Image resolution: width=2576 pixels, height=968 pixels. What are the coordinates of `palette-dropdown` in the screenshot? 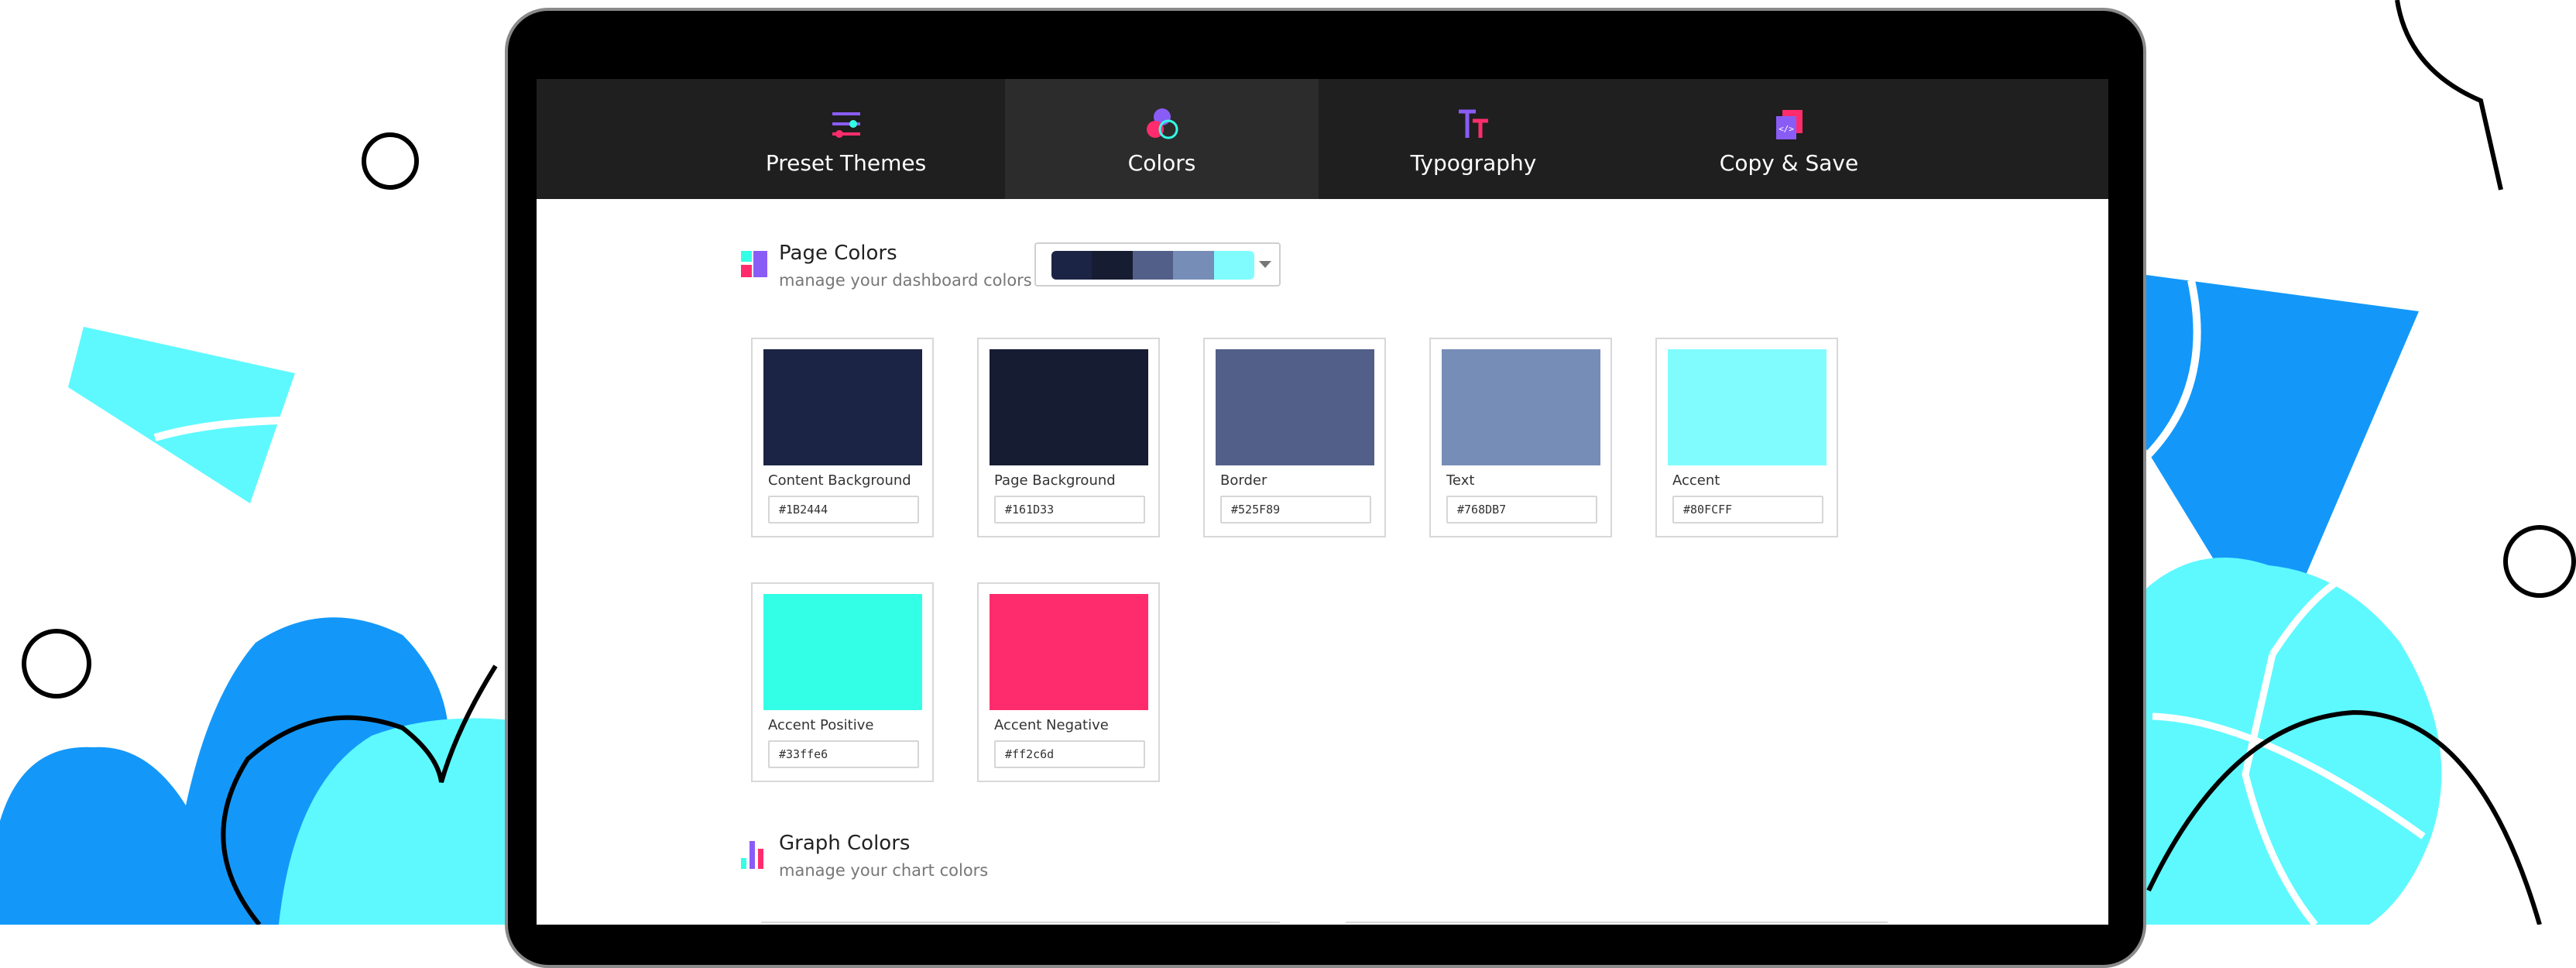 It's located at (1157, 264).